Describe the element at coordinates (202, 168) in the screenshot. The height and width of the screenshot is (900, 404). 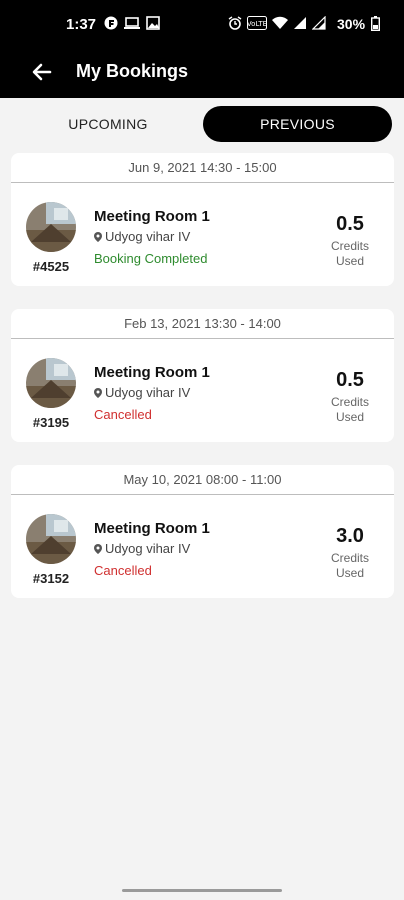
I see `booking-date: Jun 9, 2021 14:30 - 15:00` at that location.